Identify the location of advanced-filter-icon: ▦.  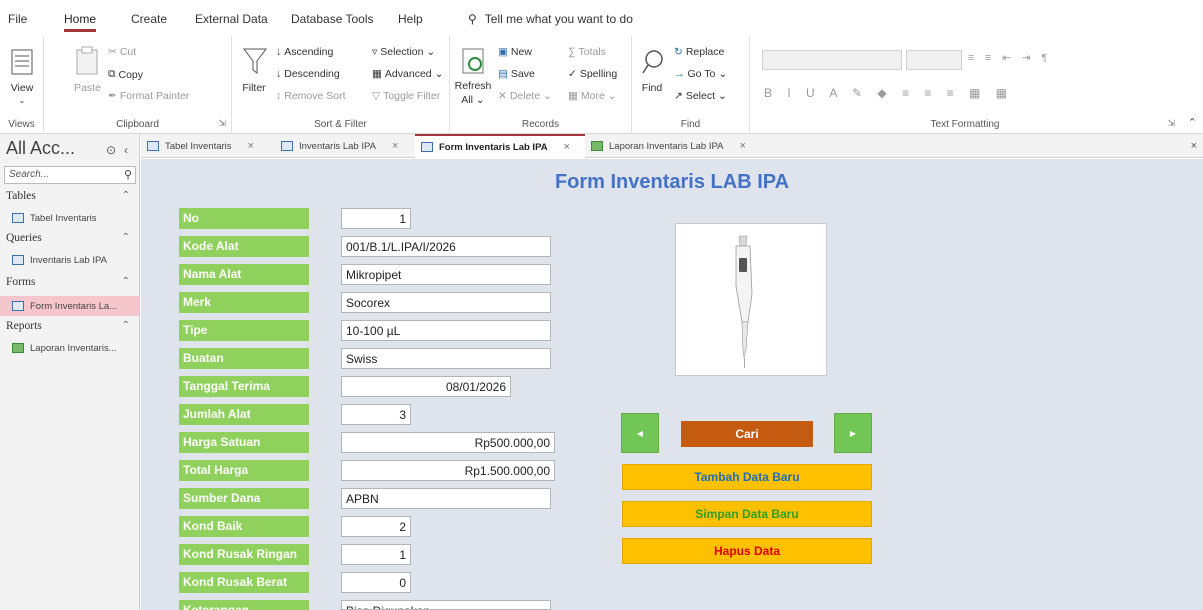
(377, 74).